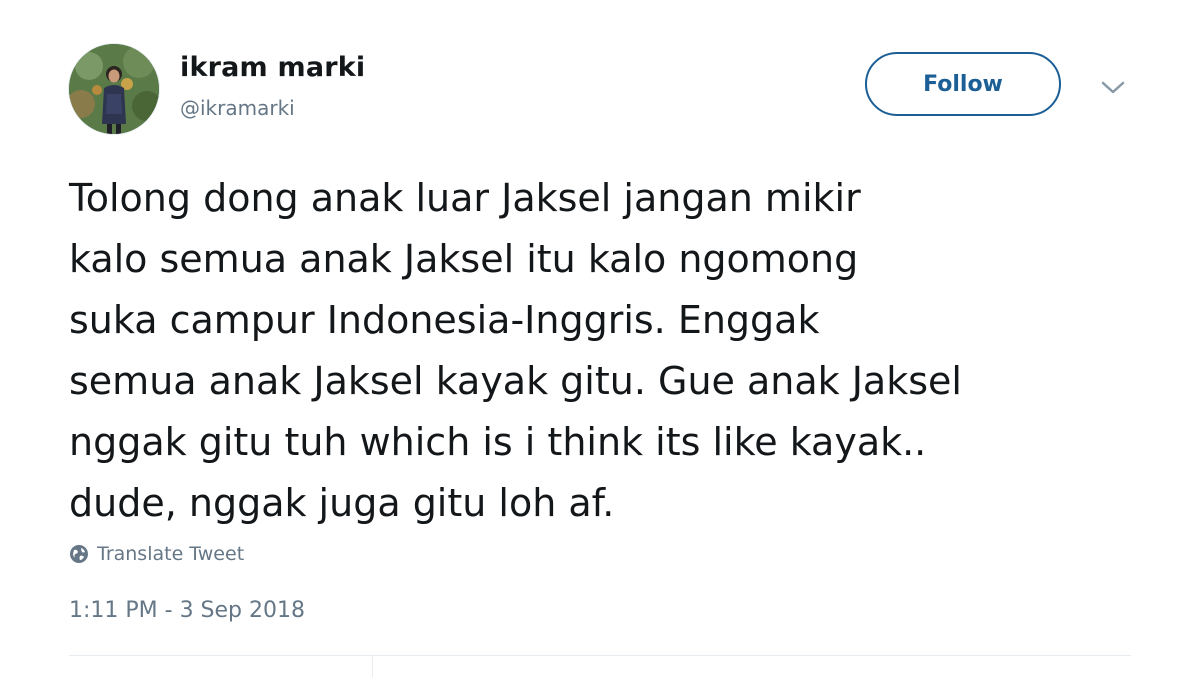 The image size is (1200, 677). Describe the element at coordinates (170, 554) in the screenshot. I see `translate-tweet-label: Translate Tweet` at that location.